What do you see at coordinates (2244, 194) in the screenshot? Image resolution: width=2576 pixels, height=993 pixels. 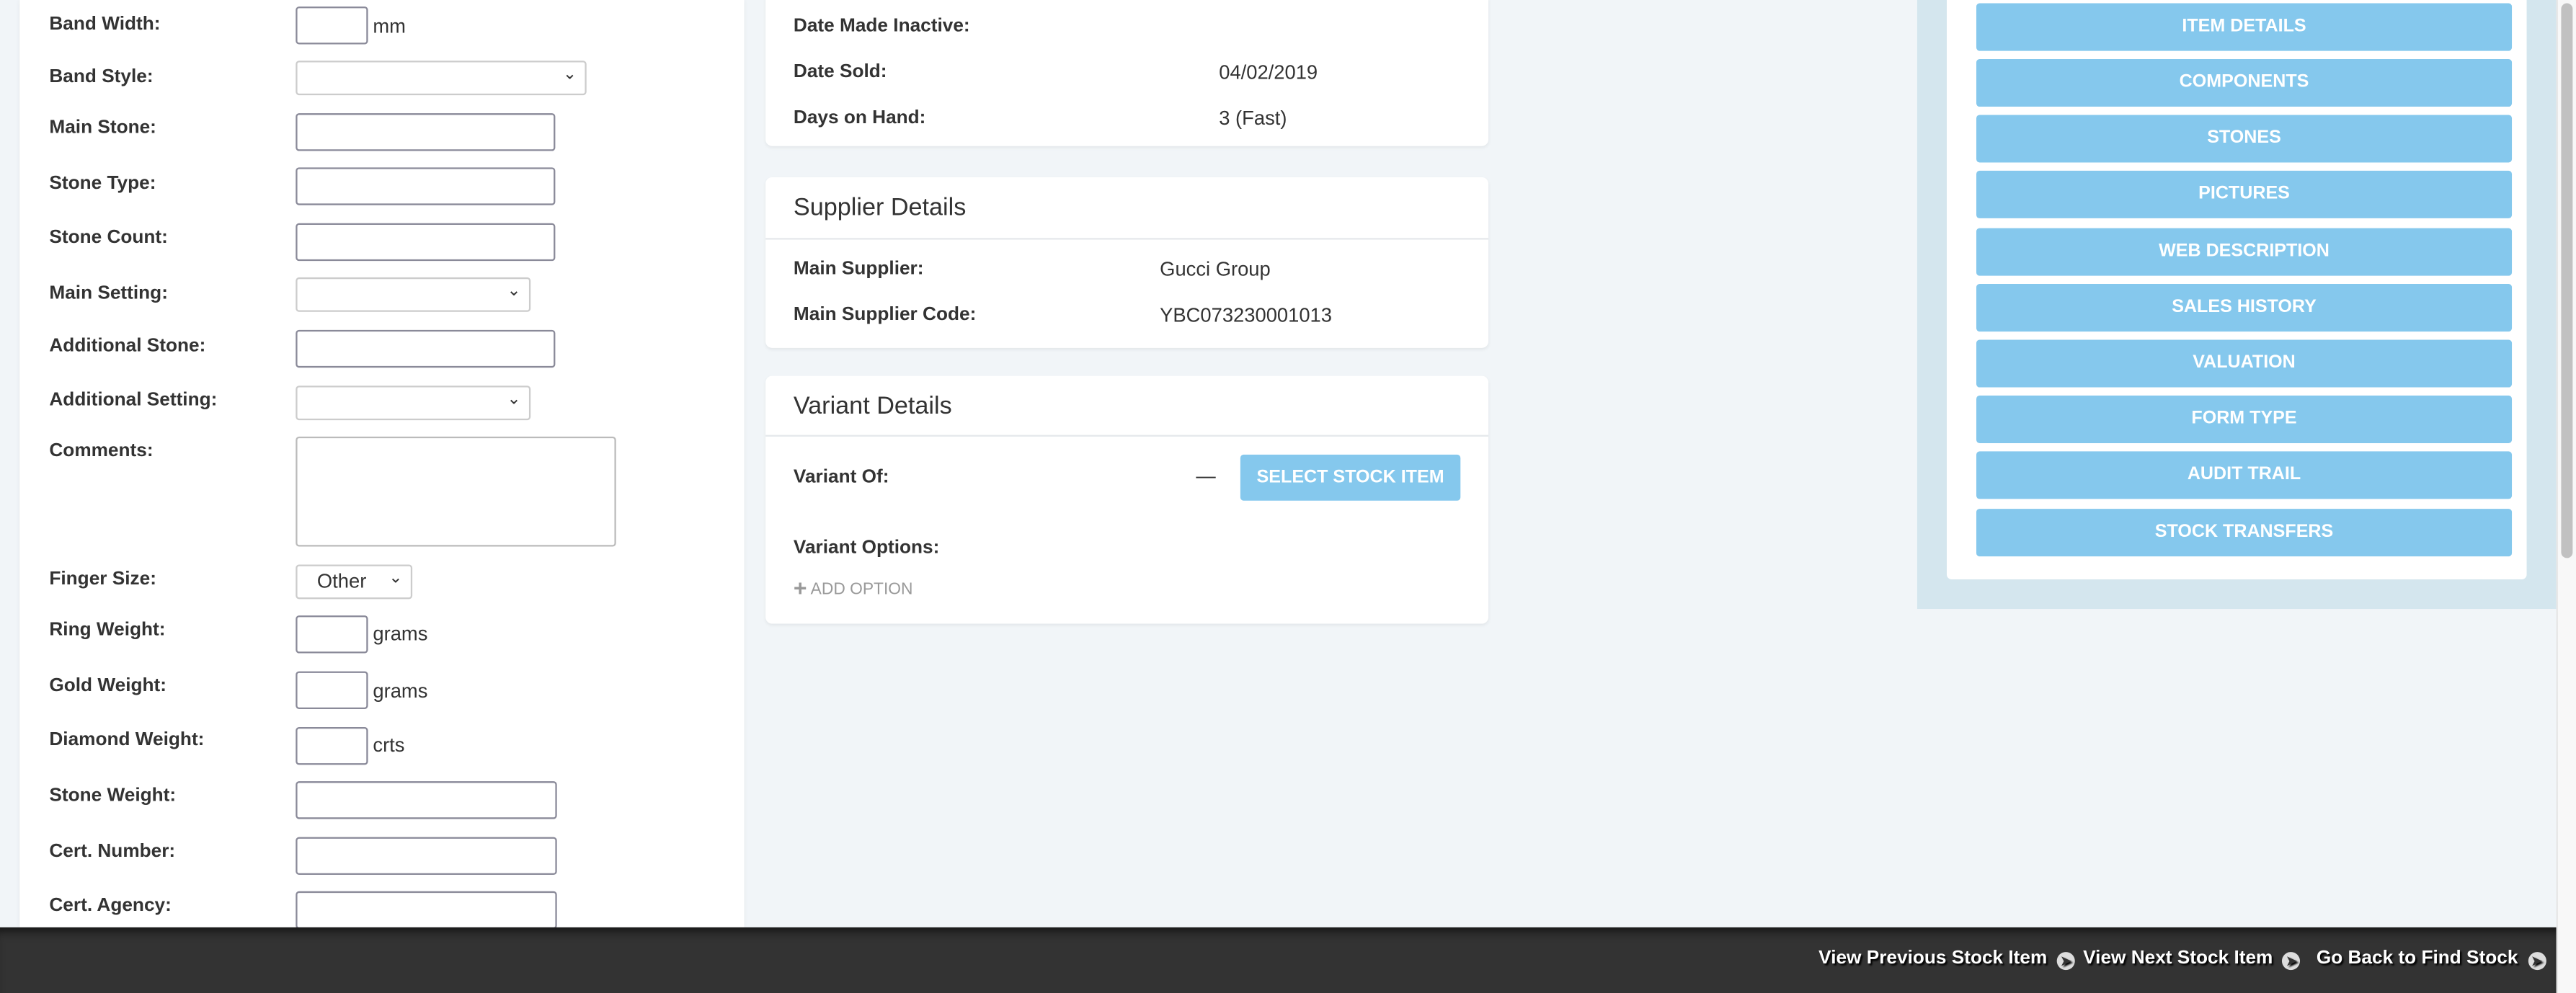 I see `nav-pictures: PICTURES` at bounding box center [2244, 194].